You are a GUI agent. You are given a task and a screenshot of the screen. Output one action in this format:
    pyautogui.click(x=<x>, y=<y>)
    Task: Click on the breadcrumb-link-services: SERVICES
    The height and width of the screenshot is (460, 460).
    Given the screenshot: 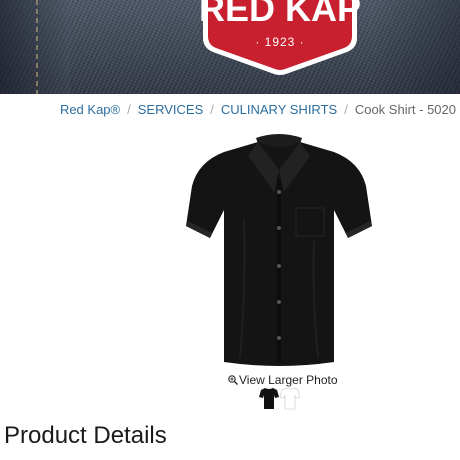 What is the action you would take?
    pyautogui.click(x=171, y=109)
    